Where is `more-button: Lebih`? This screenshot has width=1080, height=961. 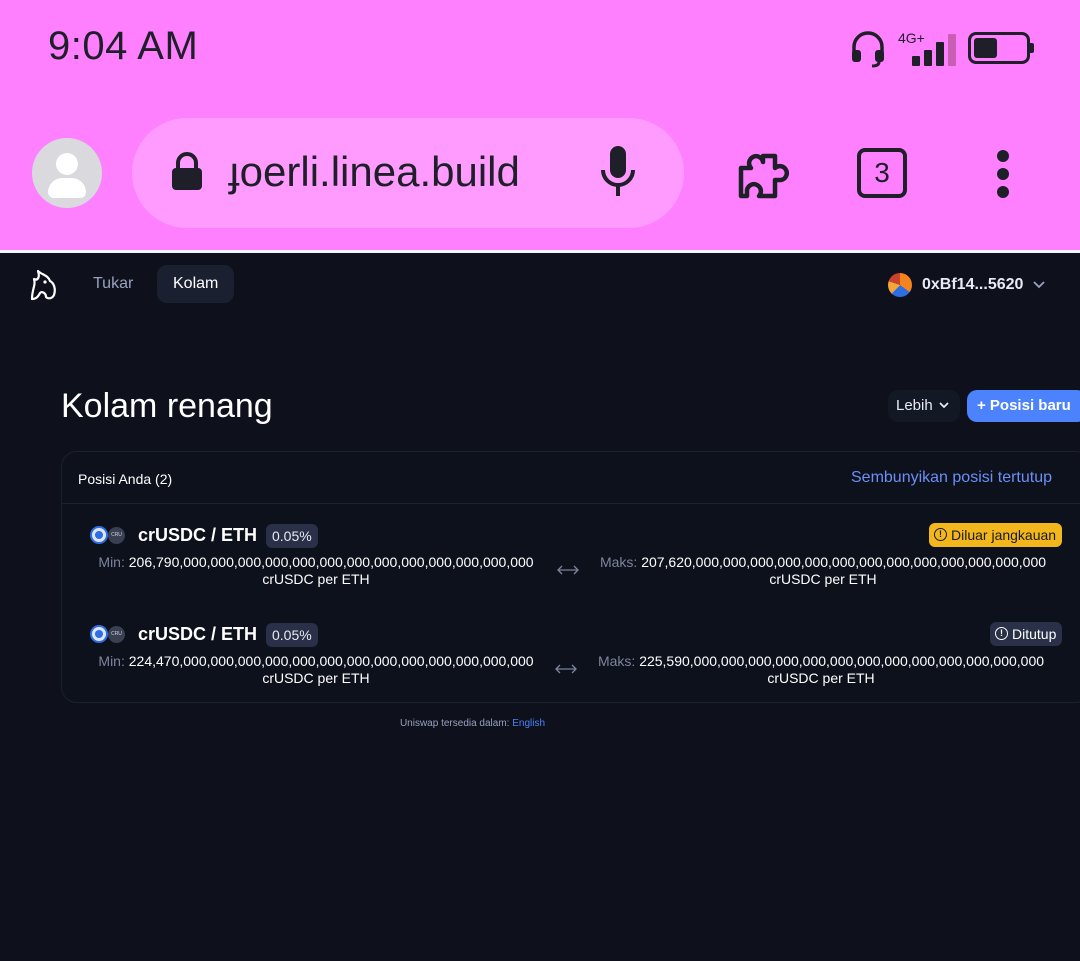 more-button: Lebih is located at coordinates (924, 406).